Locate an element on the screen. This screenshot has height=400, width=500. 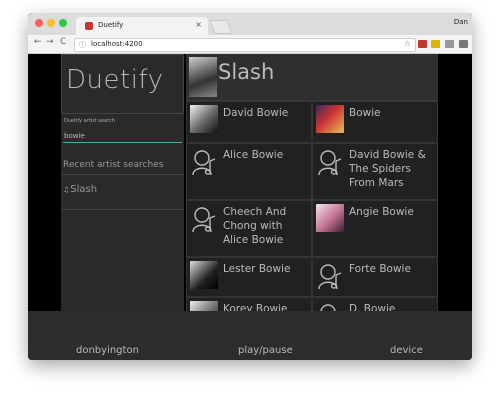
artist-result: David Bowie is located at coordinates (249, 122).